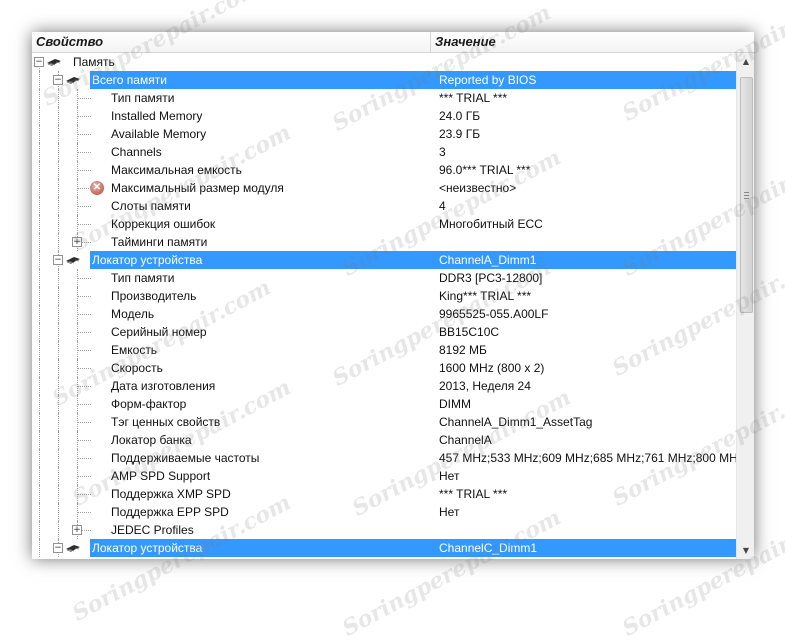 This screenshot has height=642, width=785. What do you see at coordinates (384, 512) in the screenshot?
I see `property-row: Поддержка EPP SPD Нет` at bounding box center [384, 512].